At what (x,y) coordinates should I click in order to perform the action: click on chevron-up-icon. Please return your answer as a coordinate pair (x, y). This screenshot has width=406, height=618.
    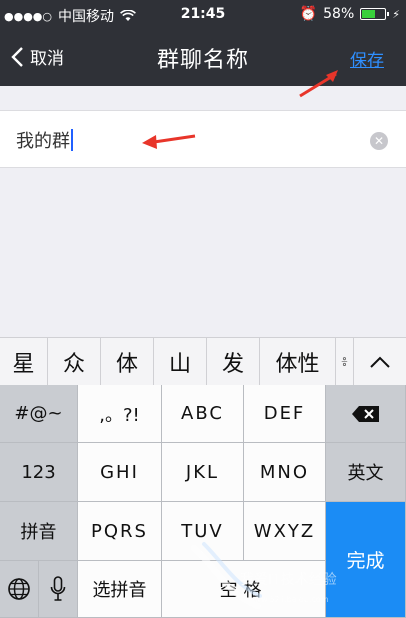
    Looking at the image, I should click on (380, 362).